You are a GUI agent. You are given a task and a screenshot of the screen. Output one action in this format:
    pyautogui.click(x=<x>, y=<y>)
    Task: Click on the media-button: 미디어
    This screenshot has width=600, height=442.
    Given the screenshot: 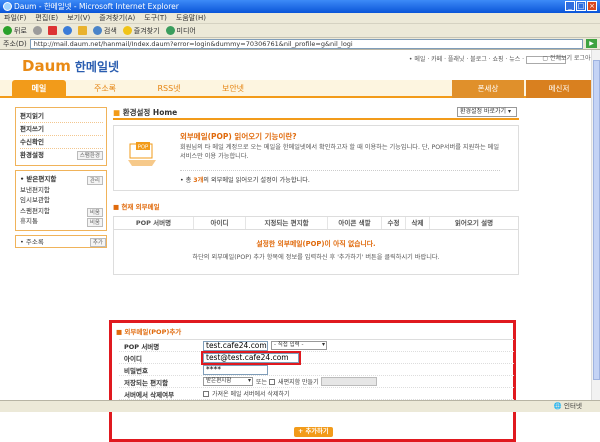 What is the action you would take?
    pyautogui.click(x=180, y=31)
    